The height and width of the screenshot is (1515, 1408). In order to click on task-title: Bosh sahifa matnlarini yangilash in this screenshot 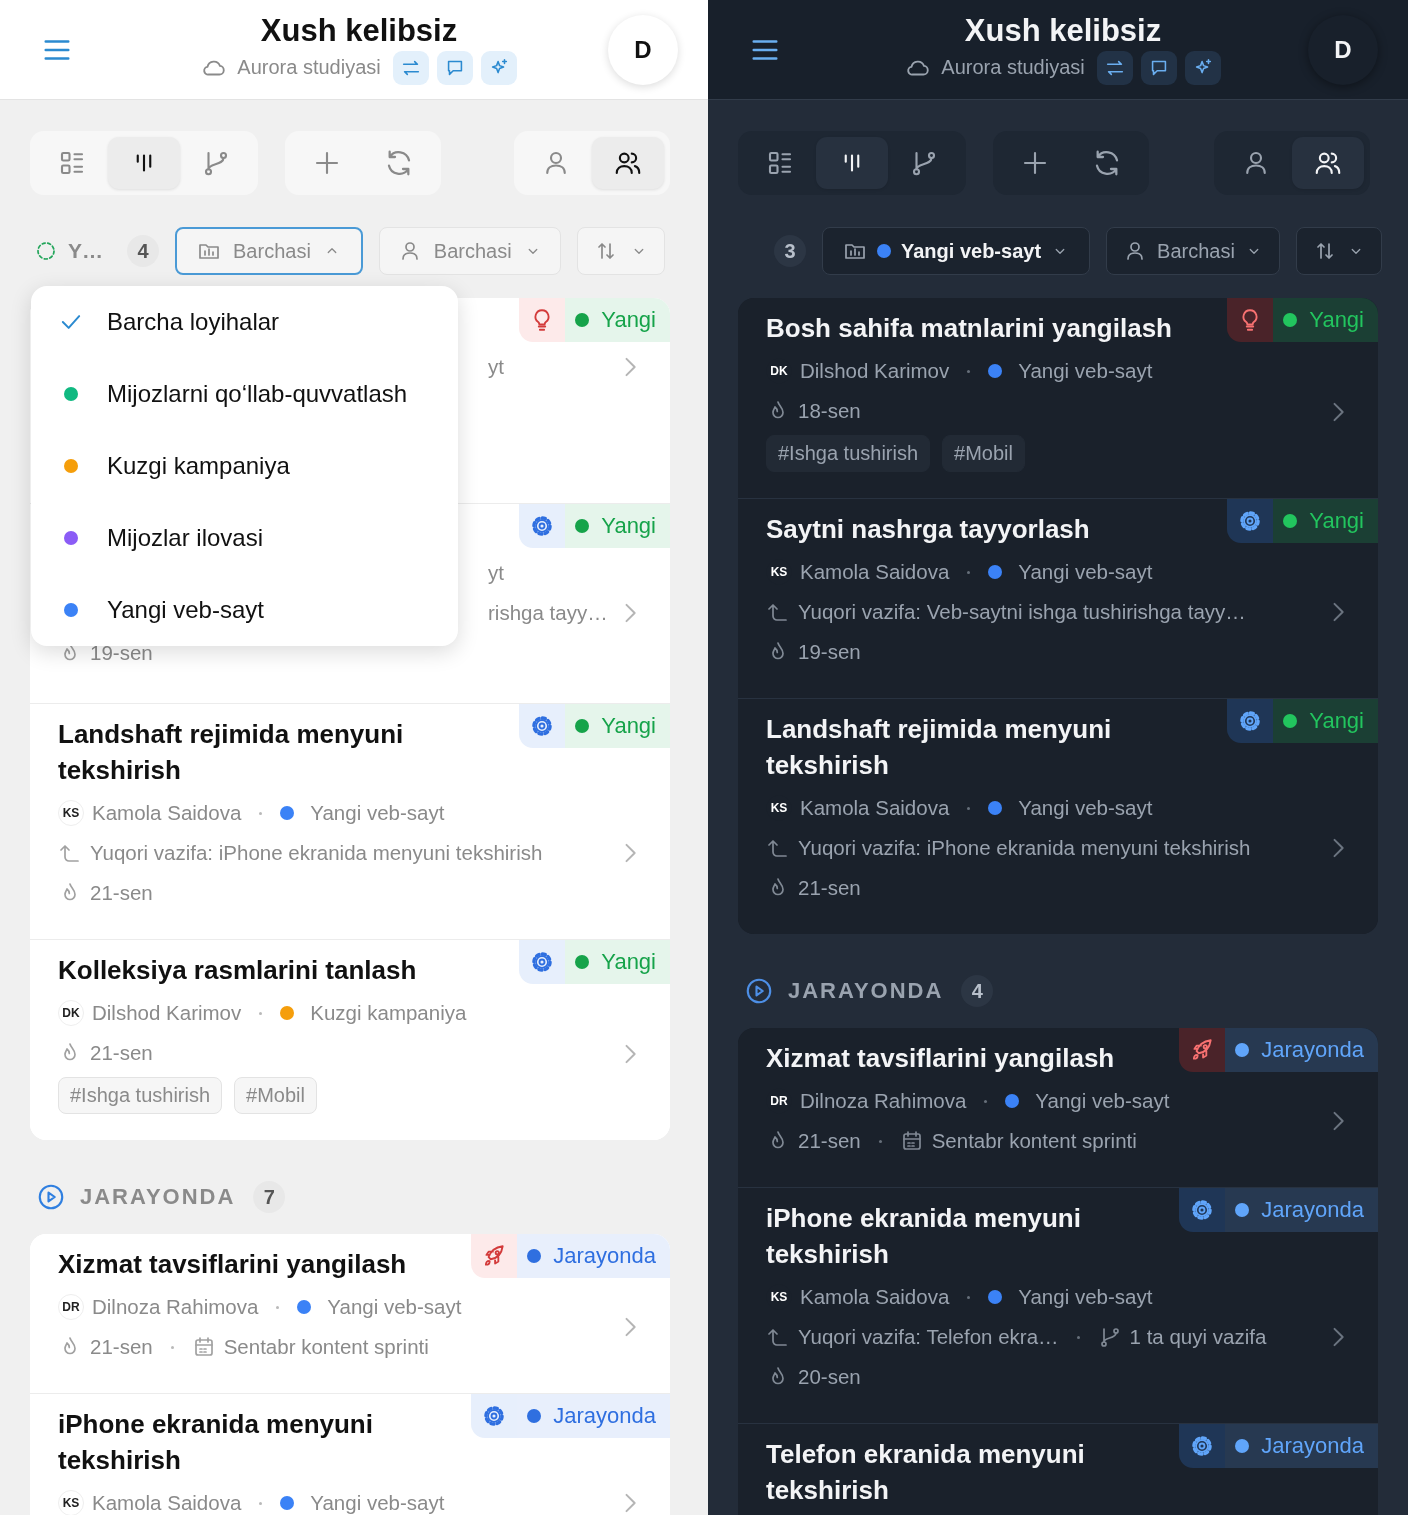, I will do `click(969, 328)`.